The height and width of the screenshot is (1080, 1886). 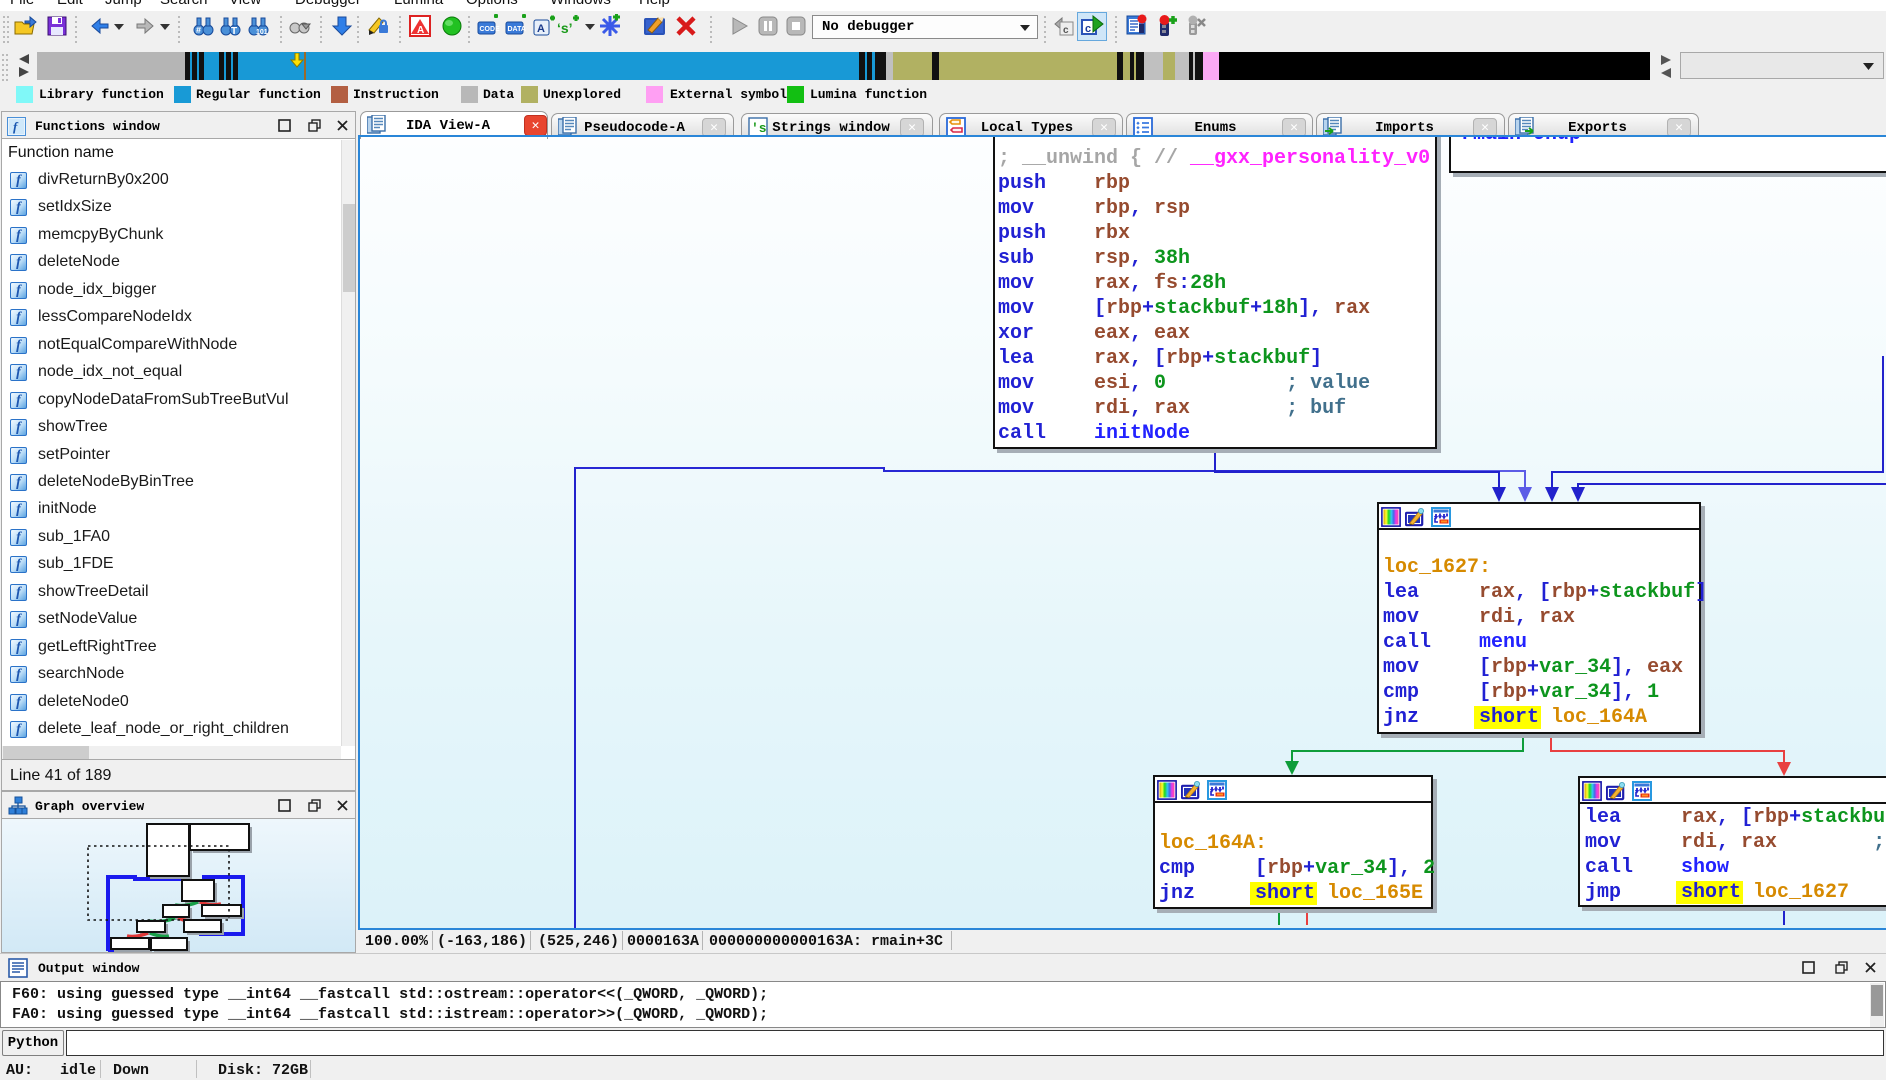 I want to click on svg-text: ‘s’, so click(x=565, y=28).